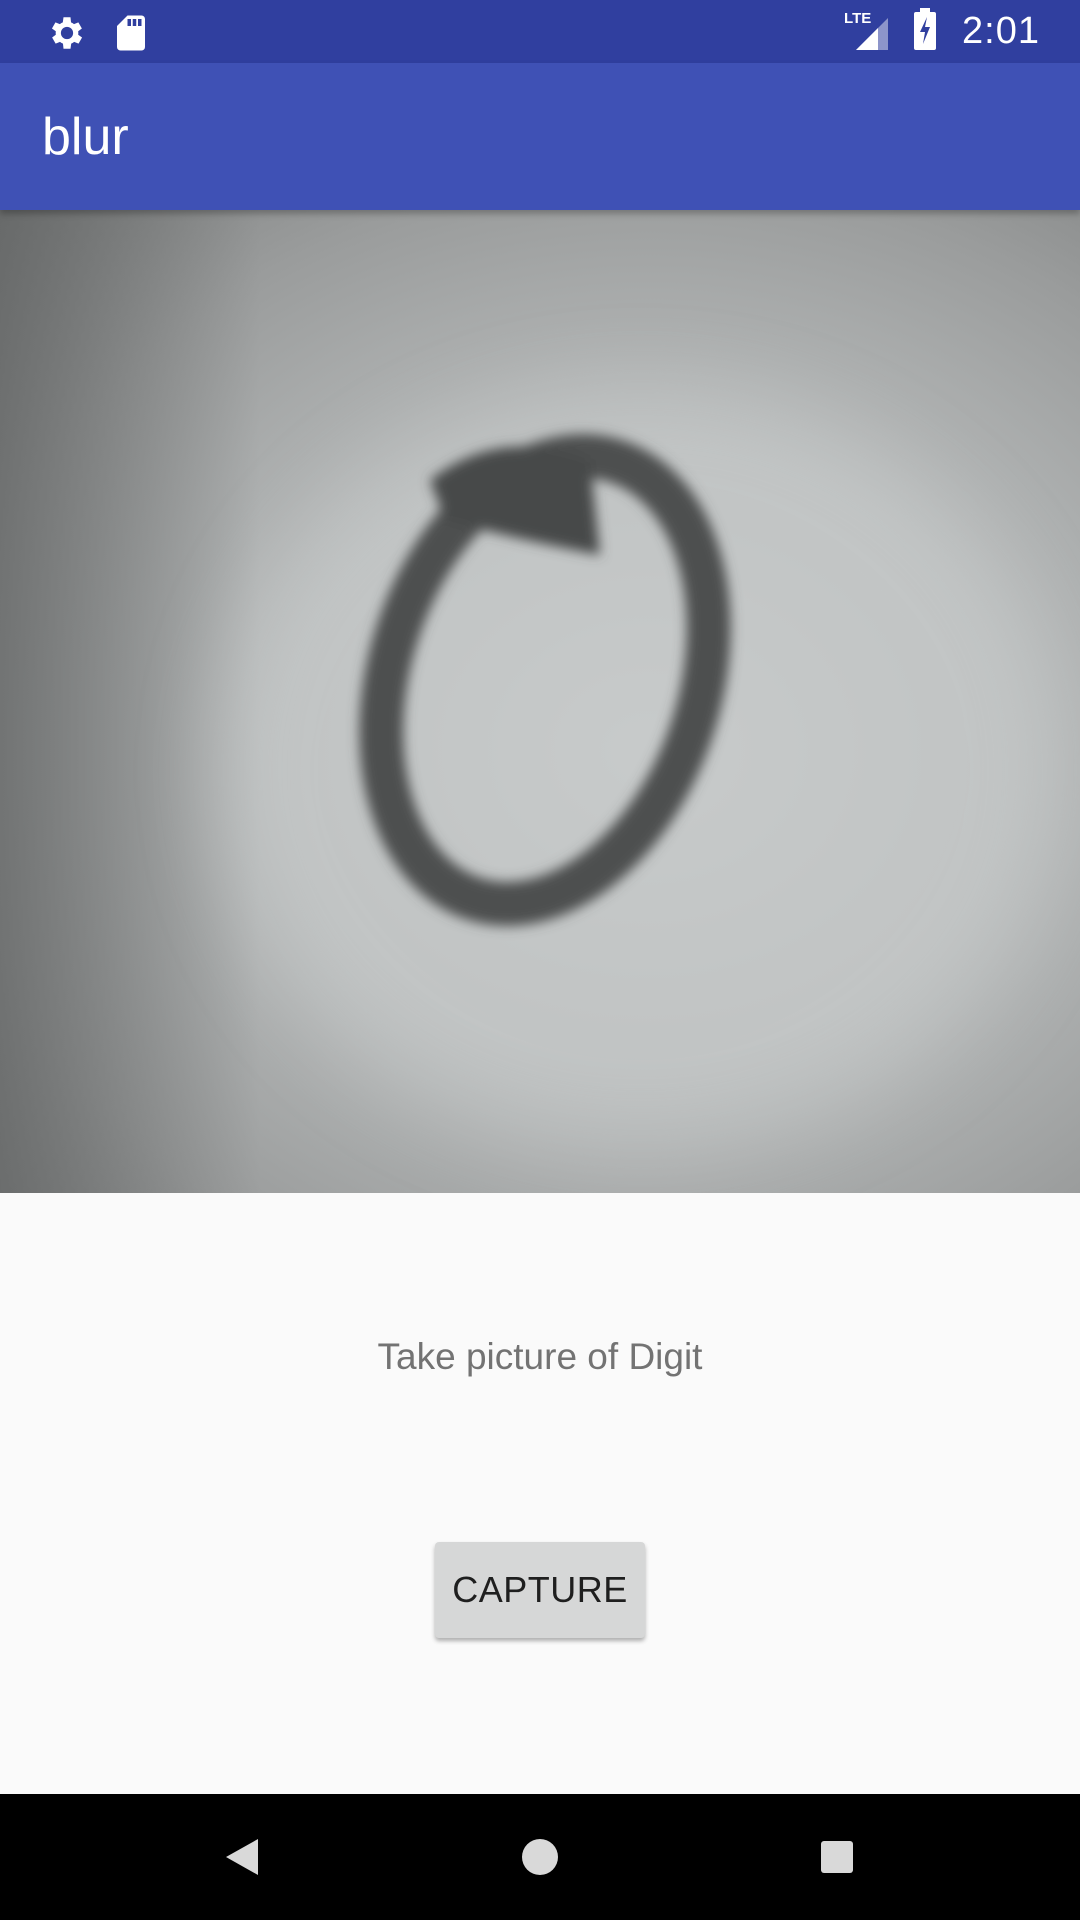  What do you see at coordinates (131, 33) in the screenshot?
I see `sd-card-icon` at bounding box center [131, 33].